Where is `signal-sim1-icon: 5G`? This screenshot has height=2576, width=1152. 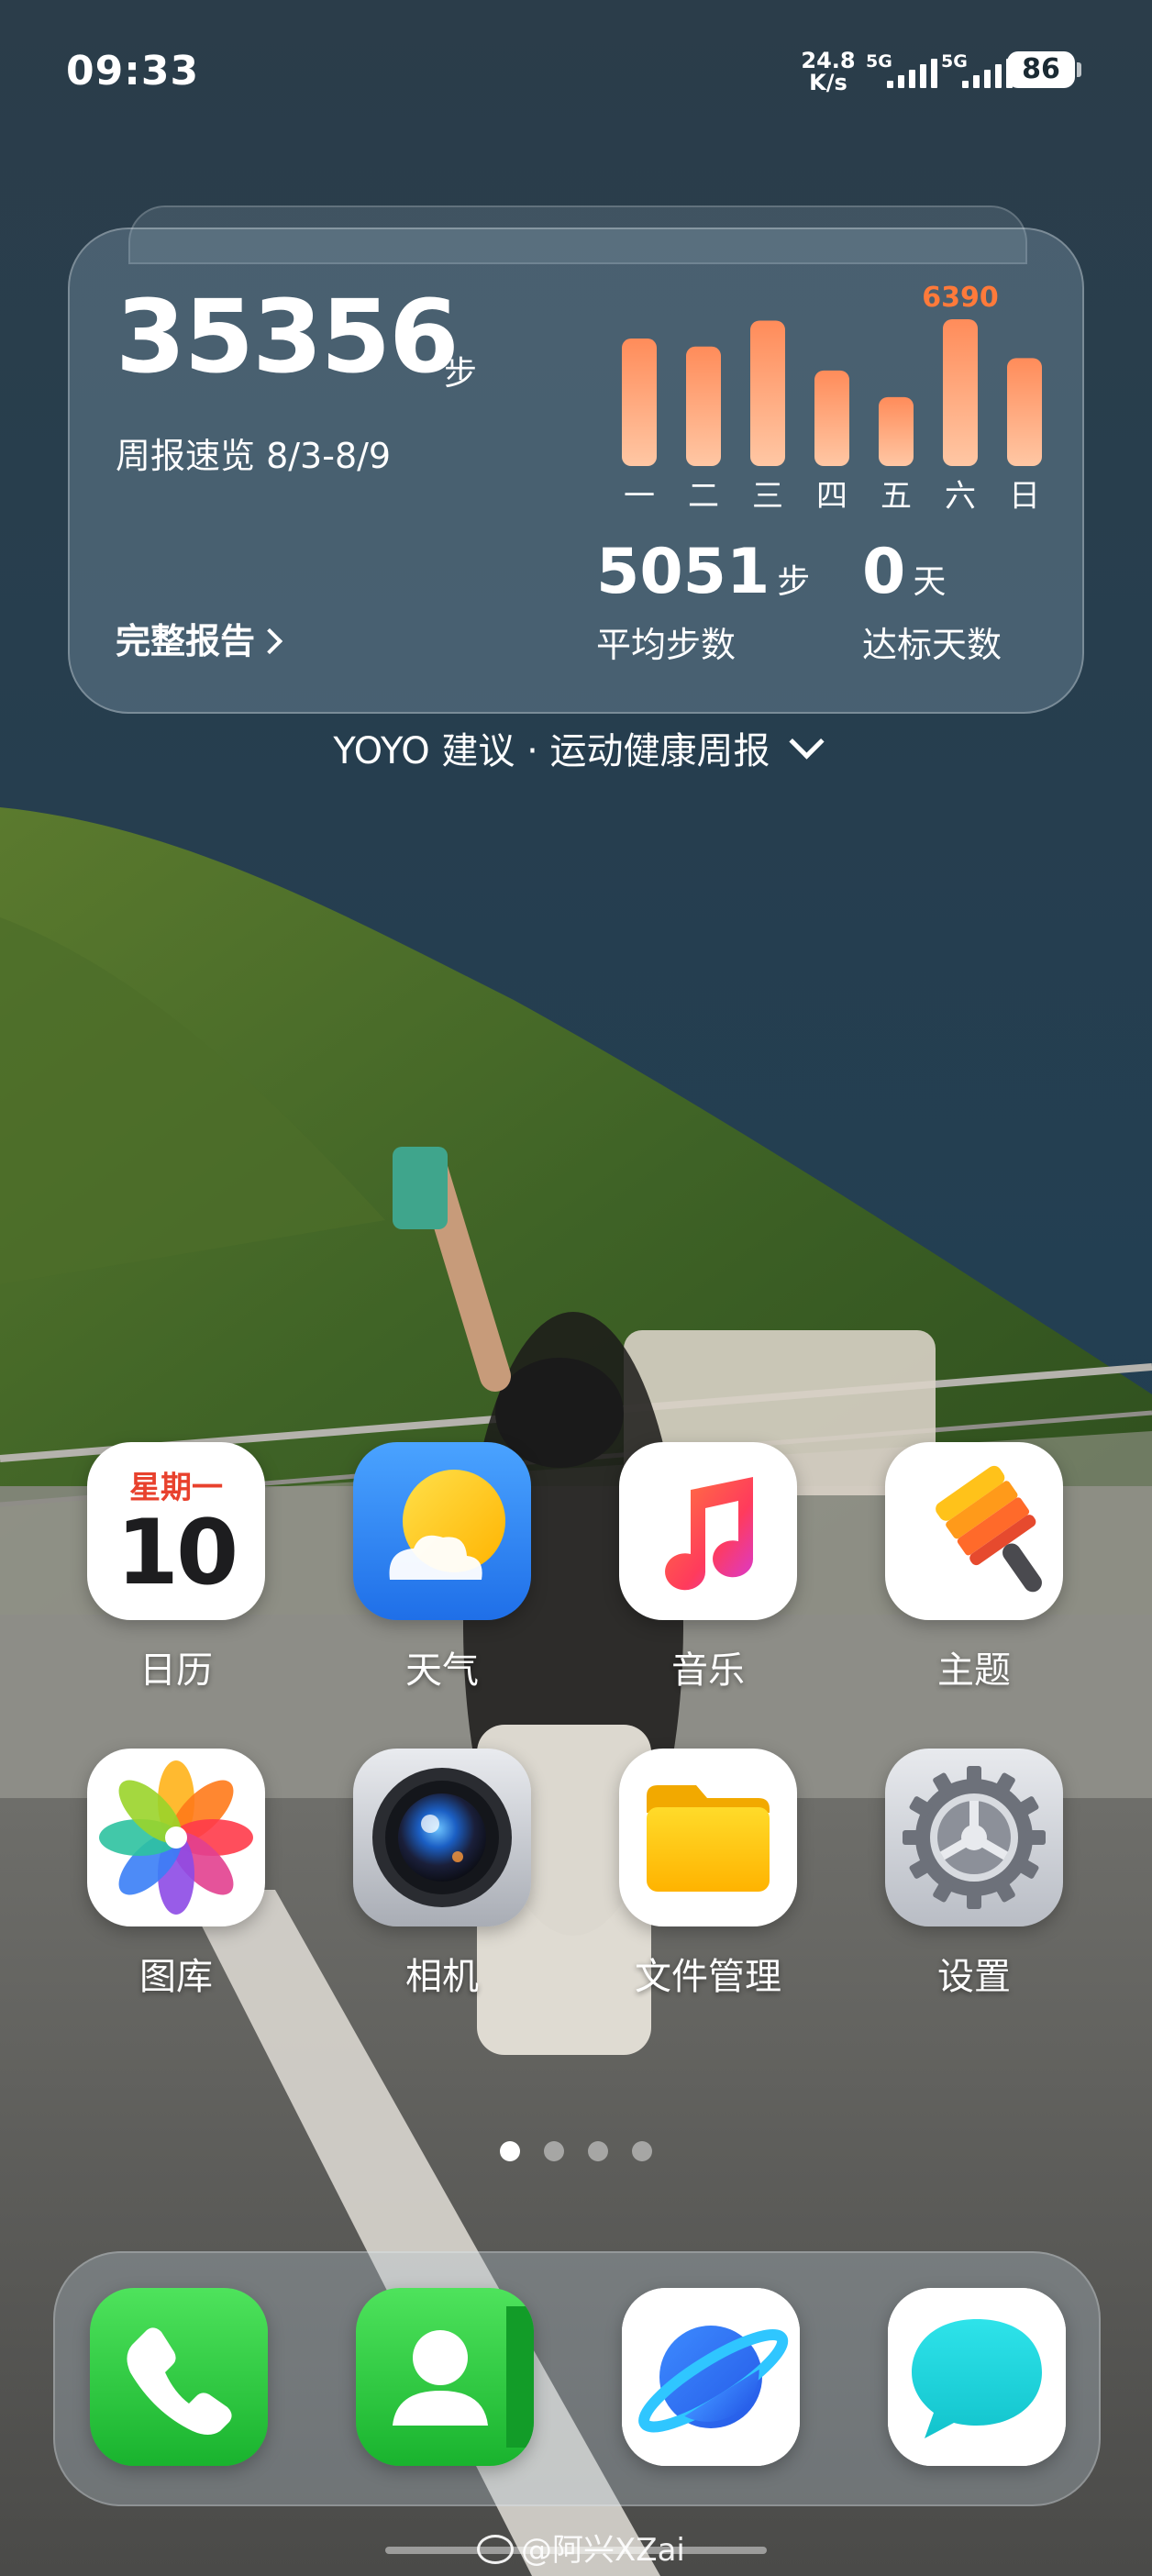
signal-sim1-icon: 5G is located at coordinates (901, 70).